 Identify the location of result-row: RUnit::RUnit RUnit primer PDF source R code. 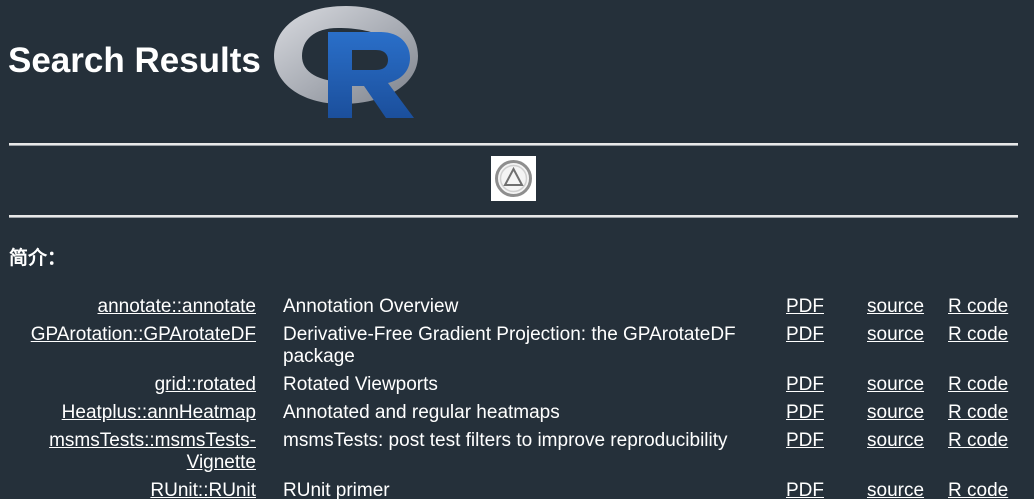
(519, 488).